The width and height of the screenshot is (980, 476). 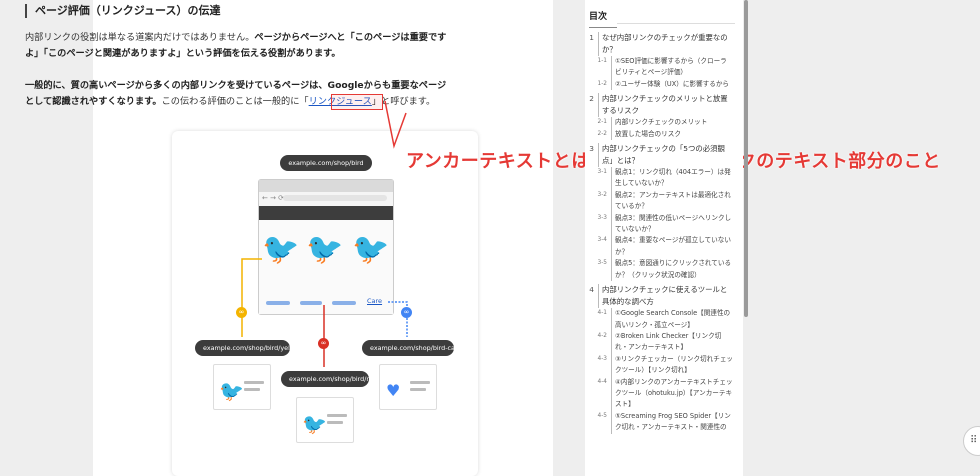 What do you see at coordinates (591, 37) in the screenshot?
I see `toc-item-number: 1` at bounding box center [591, 37].